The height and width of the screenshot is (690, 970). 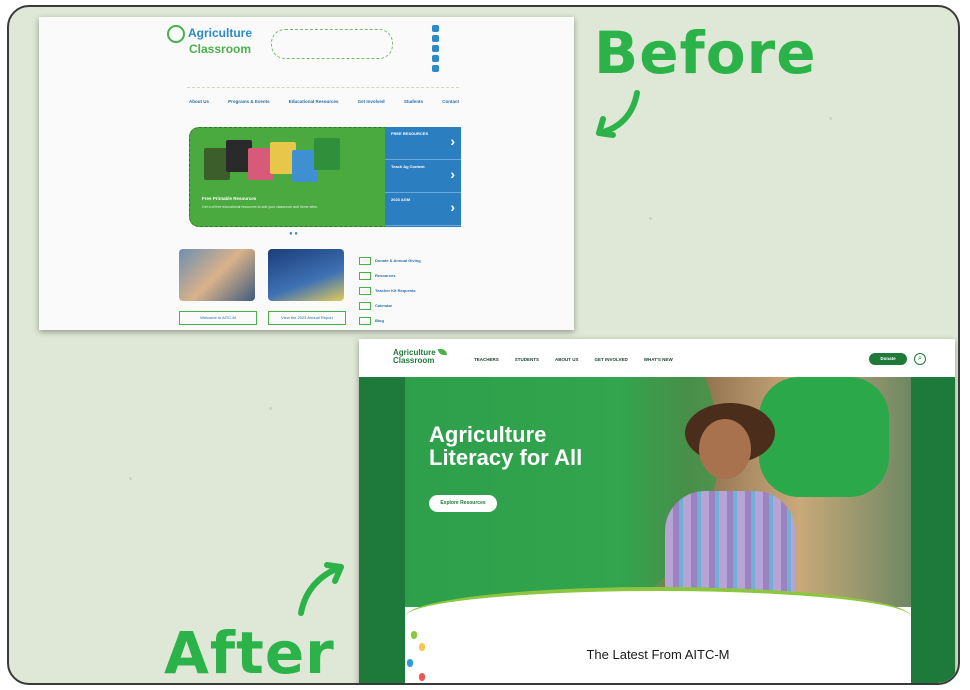 What do you see at coordinates (217, 275) in the screenshot?
I see `classroom-photo` at bounding box center [217, 275].